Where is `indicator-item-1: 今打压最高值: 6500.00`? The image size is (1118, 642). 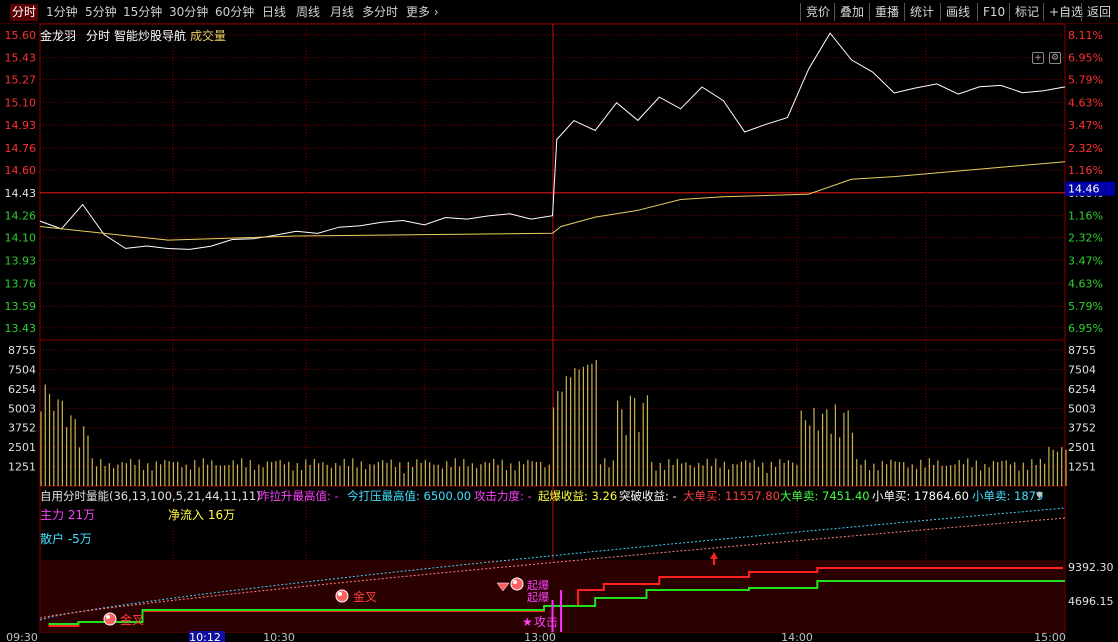
indicator-item-1: 今打压最高值: 6500.00 is located at coordinates (409, 496).